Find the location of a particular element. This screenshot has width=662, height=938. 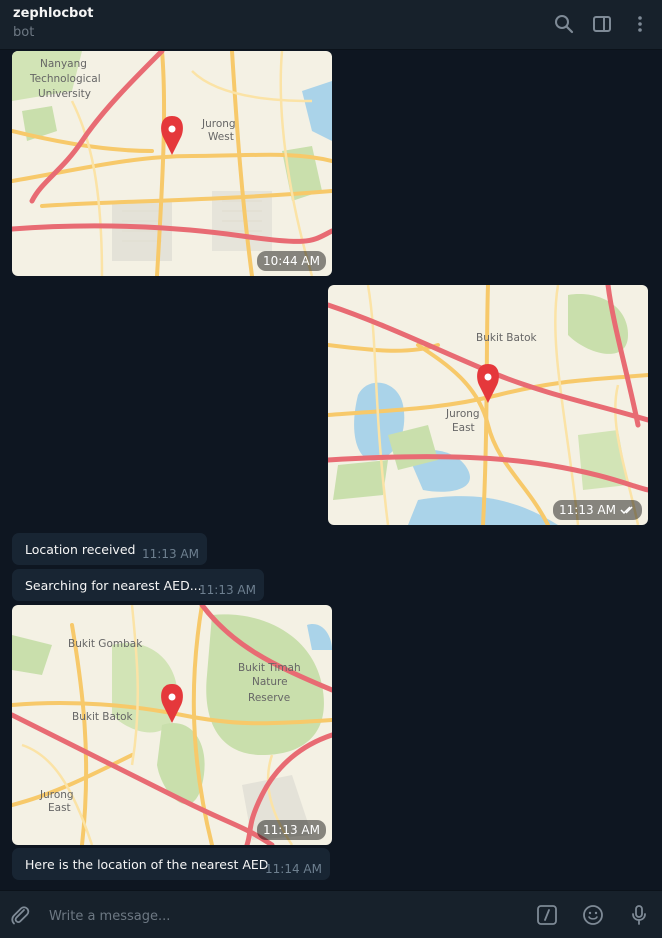

message-time: 11:14 AM is located at coordinates (293, 869).